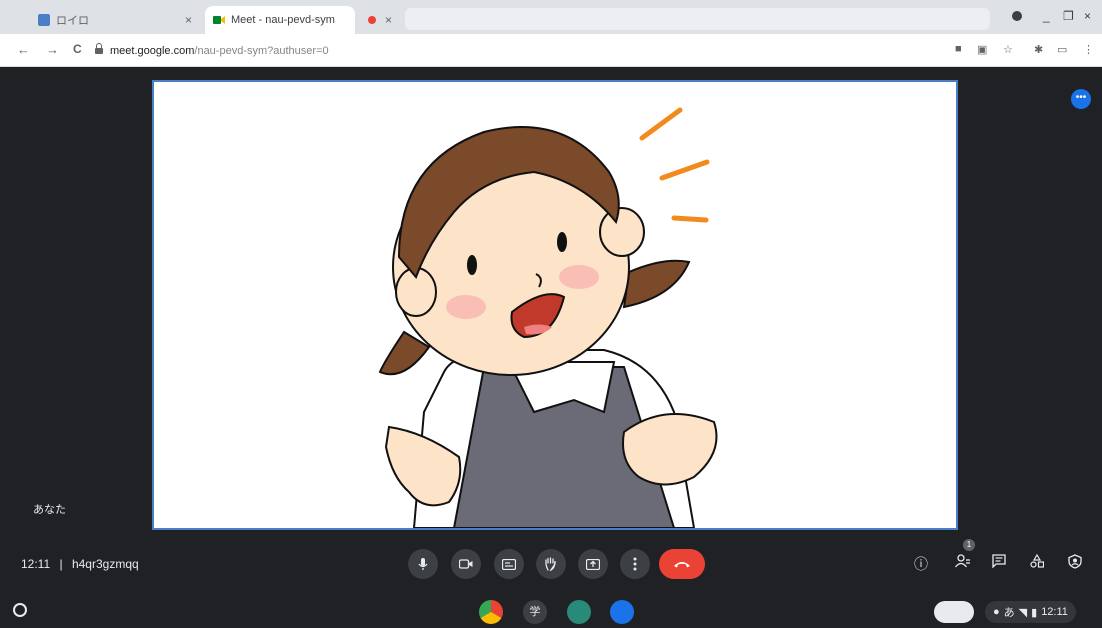 Image resolution: width=1102 pixels, height=628 pixels. I want to click on tab-title: Meet - nau-pevd-sym, so click(283, 20).